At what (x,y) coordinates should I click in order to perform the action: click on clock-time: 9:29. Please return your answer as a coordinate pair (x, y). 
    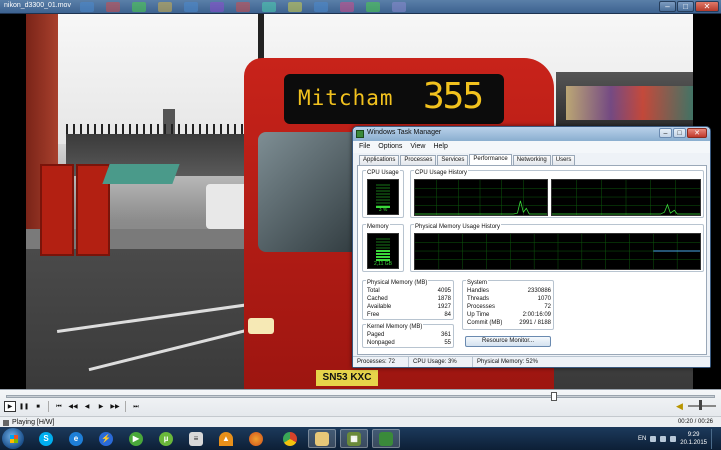
    Looking at the image, I should click on (693, 434).